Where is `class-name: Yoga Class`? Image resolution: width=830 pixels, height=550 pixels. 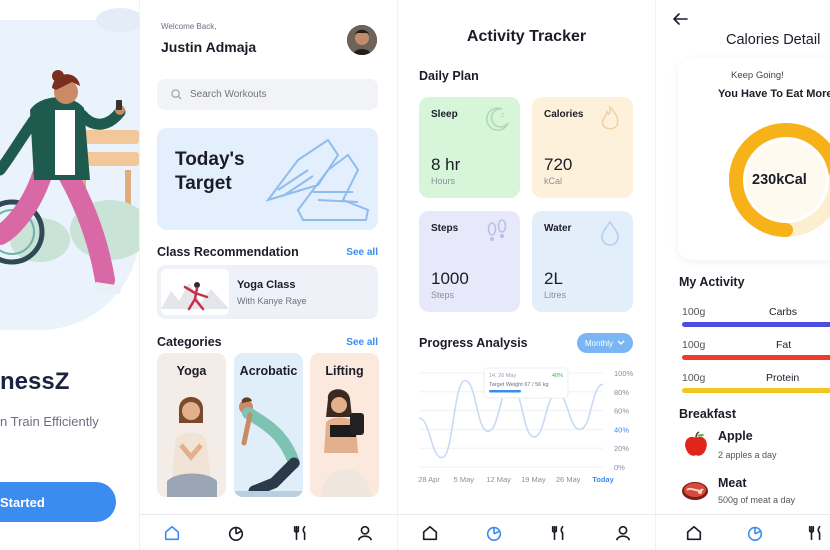
class-name: Yoga Class is located at coordinates (266, 285).